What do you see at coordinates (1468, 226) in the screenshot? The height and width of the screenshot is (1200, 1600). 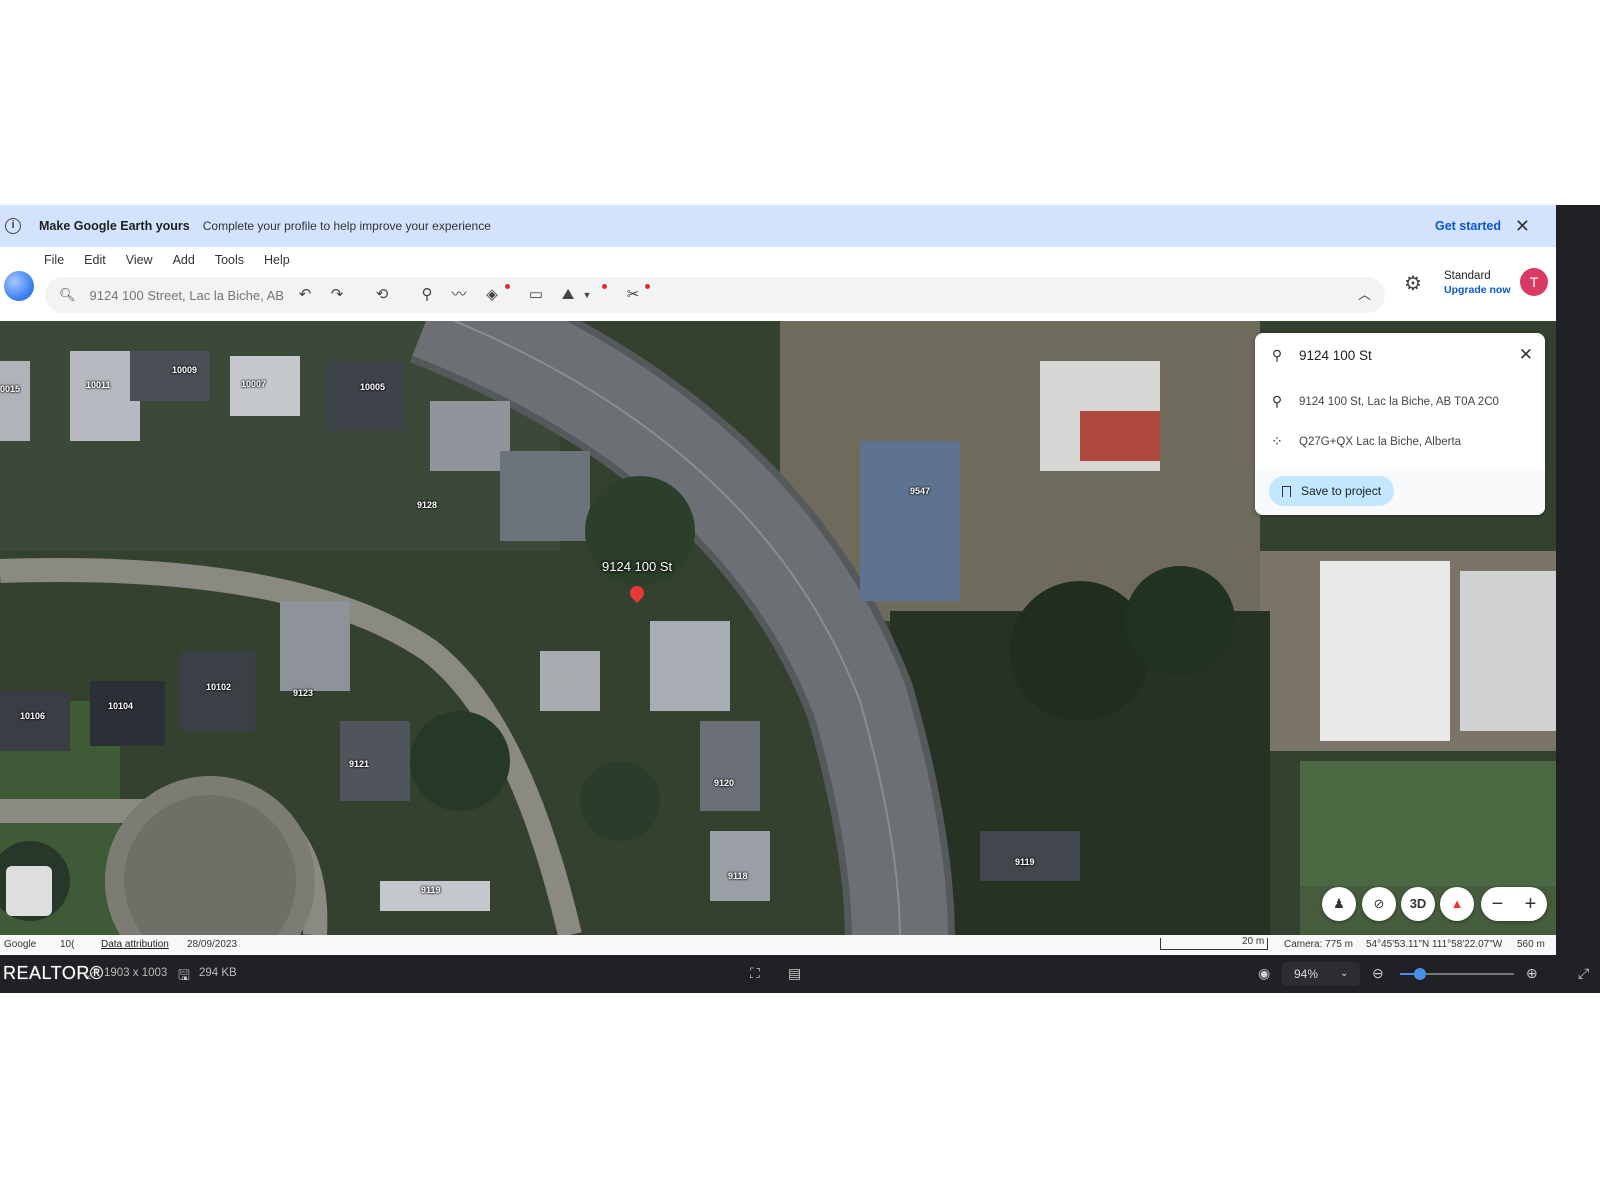 I see `get-started-link: Get started` at bounding box center [1468, 226].